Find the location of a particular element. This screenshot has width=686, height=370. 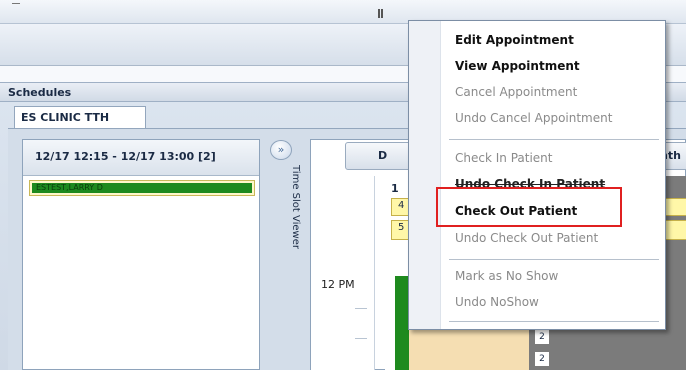

context-menu-gutter is located at coordinates (425, 175).